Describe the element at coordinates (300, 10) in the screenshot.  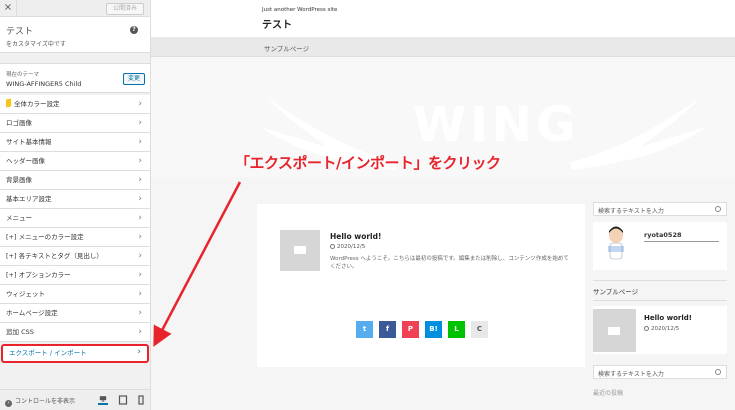
I see `site-tagline: Just another WordPress site` at that location.